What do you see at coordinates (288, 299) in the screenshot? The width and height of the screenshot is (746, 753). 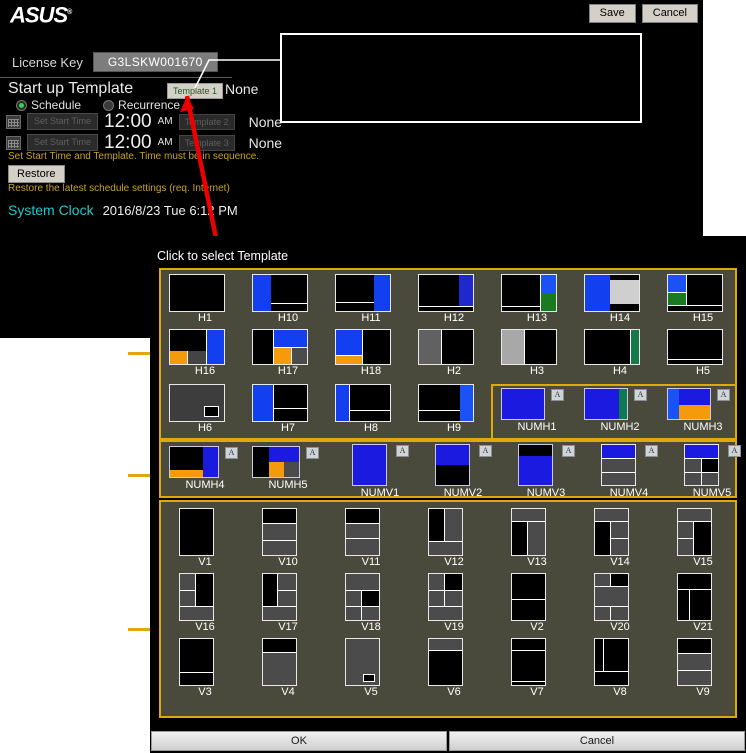 I see `template-cell-h10: H10` at bounding box center [288, 299].